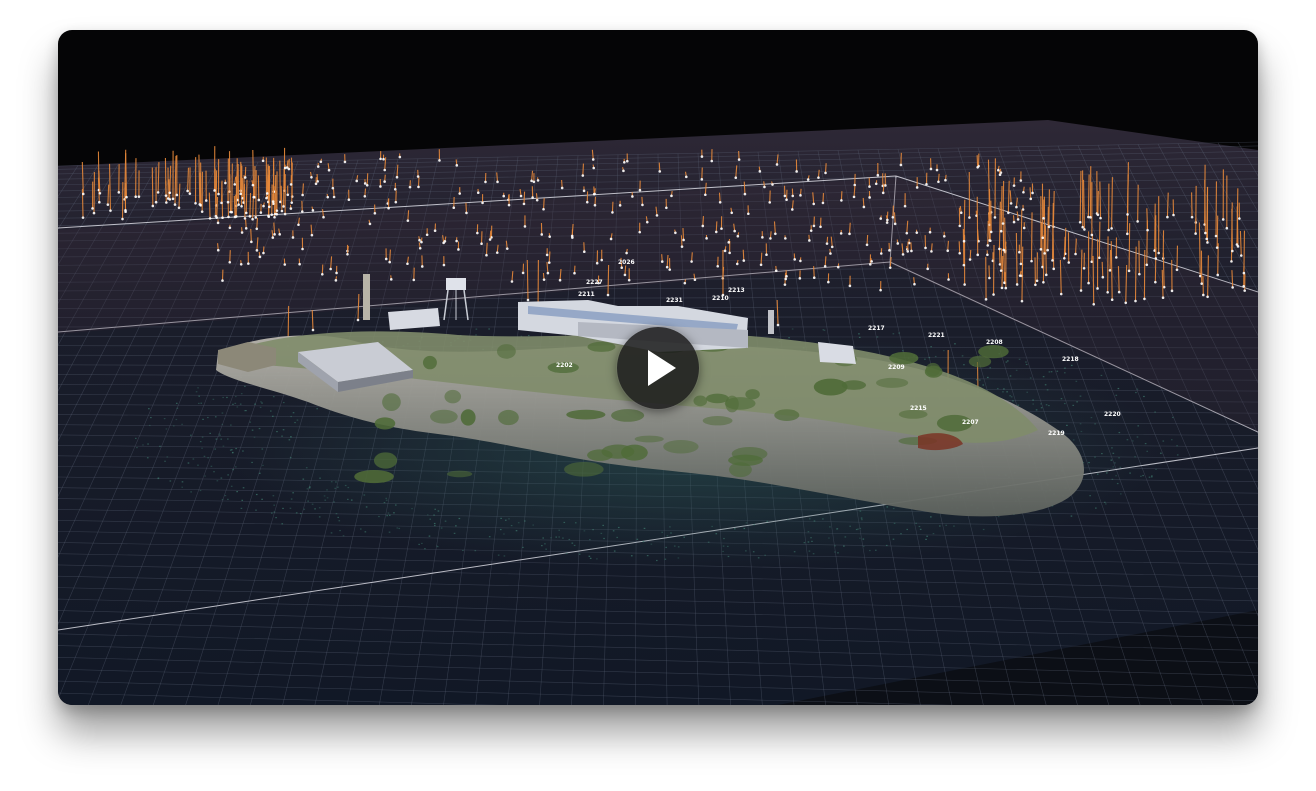 Image resolution: width=1316 pixels, height=791 pixels. What do you see at coordinates (564, 365) in the screenshot?
I see `marker-label: 2202` at bounding box center [564, 365].